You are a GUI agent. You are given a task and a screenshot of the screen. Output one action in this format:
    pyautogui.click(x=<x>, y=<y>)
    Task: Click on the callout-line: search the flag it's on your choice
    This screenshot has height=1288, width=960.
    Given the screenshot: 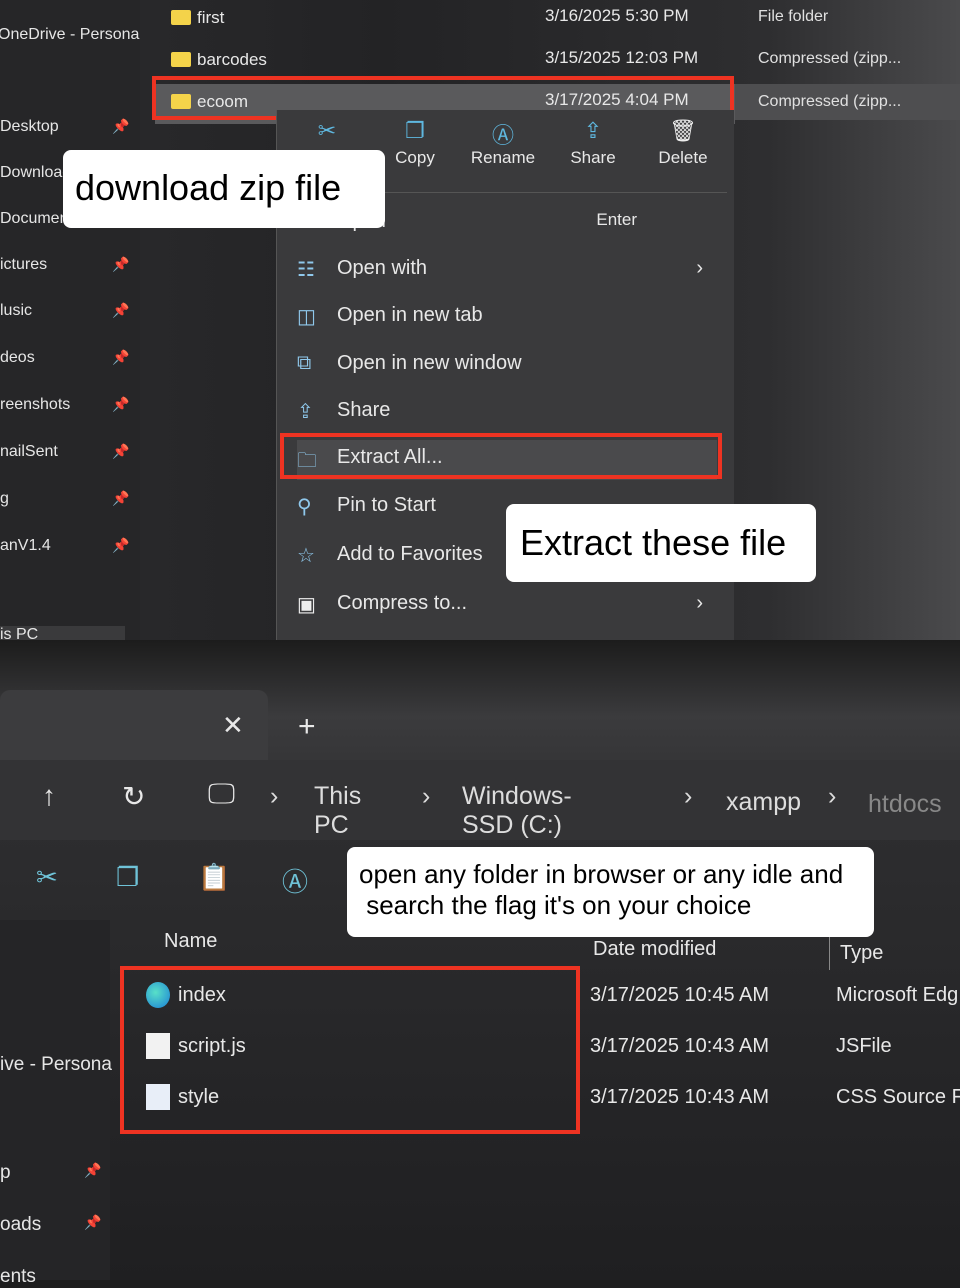 What is the action you would take?
    pyautogui.click(x=555, y=905)
    